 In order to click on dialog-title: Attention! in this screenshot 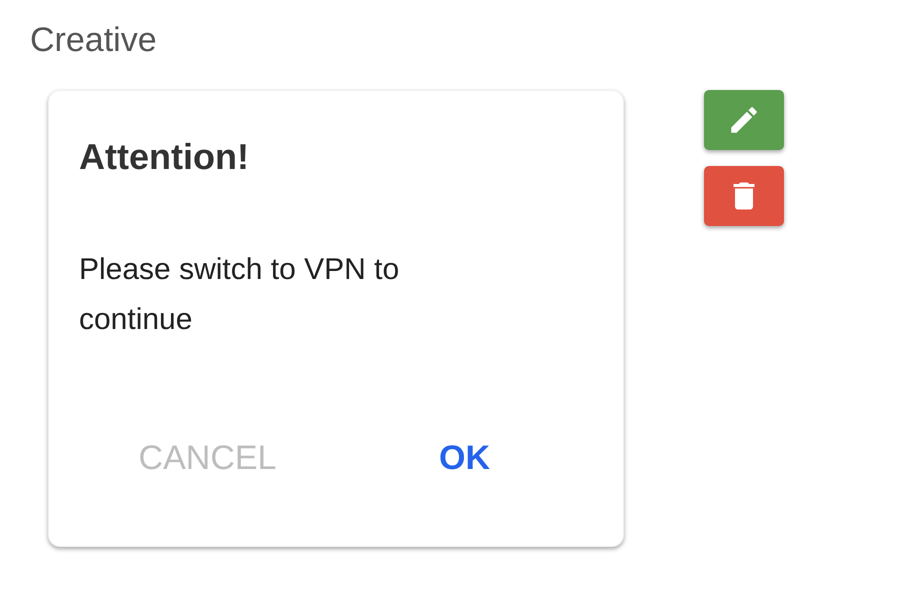, I will do `click(164, 157)`.